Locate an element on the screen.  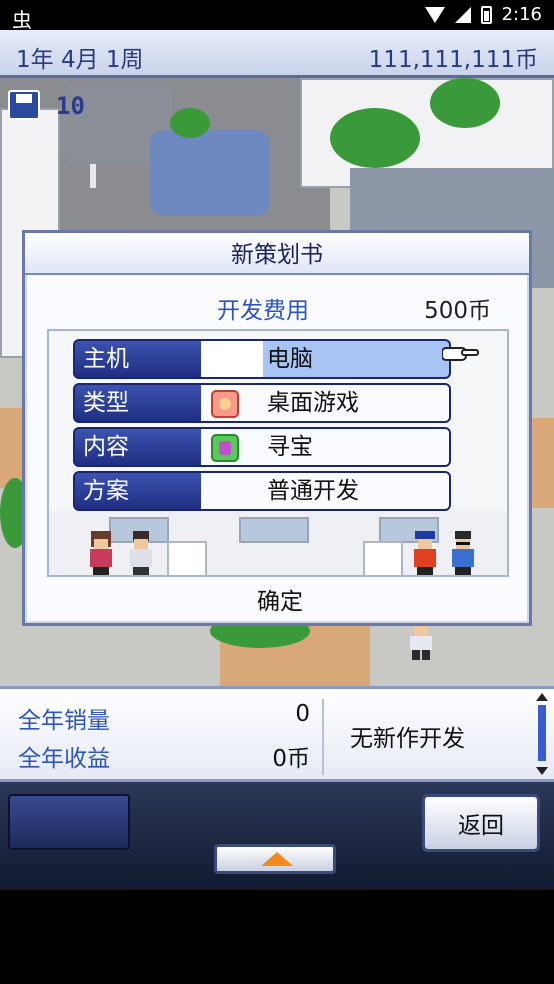
confirm-button: 确定 is located at coordinates (280, 599).